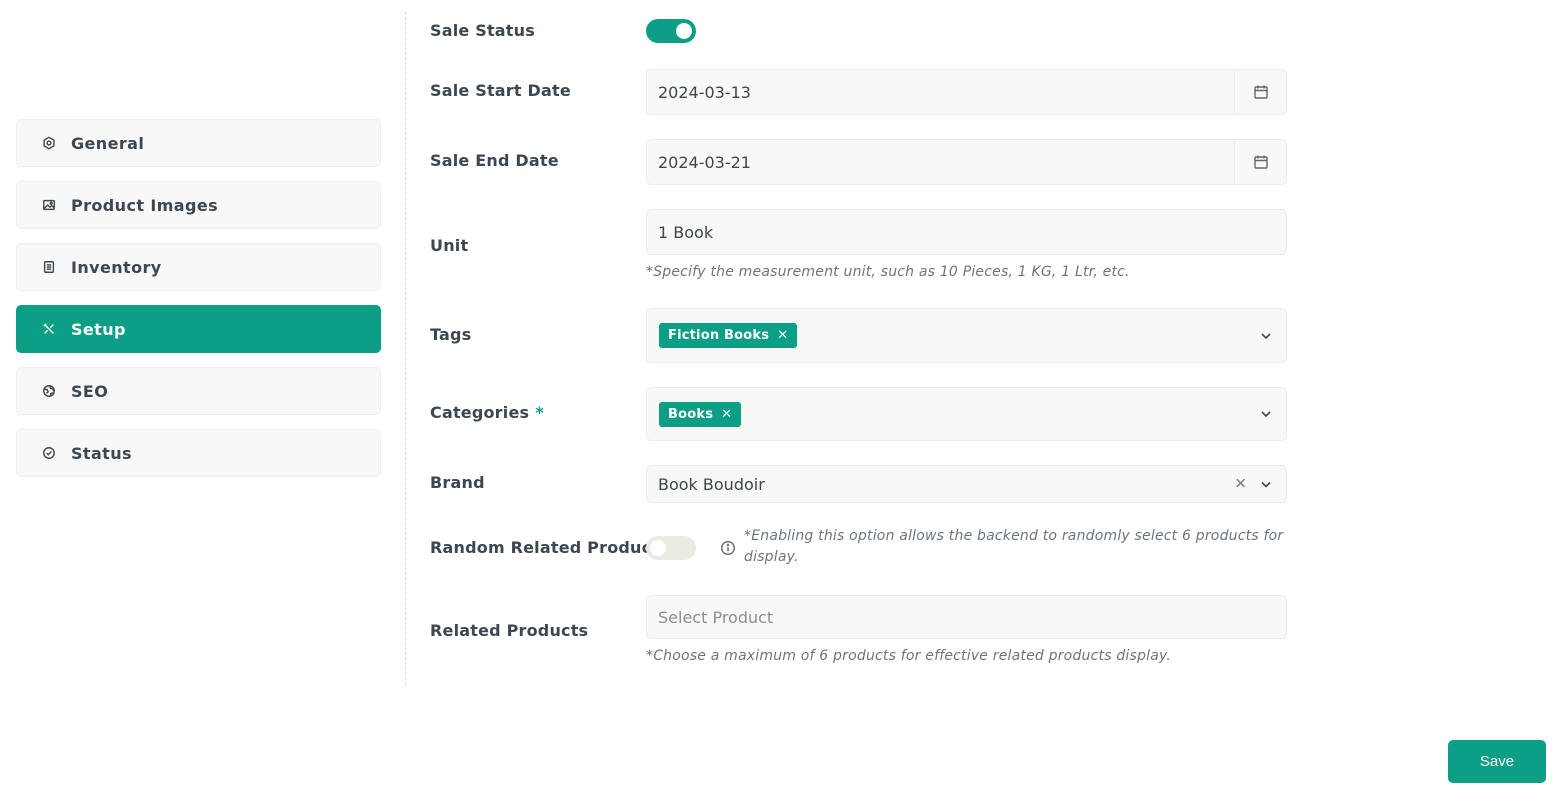  Describe the element at coordinates (49, 391) in the screenshot. I see `globe-icon` at that location.